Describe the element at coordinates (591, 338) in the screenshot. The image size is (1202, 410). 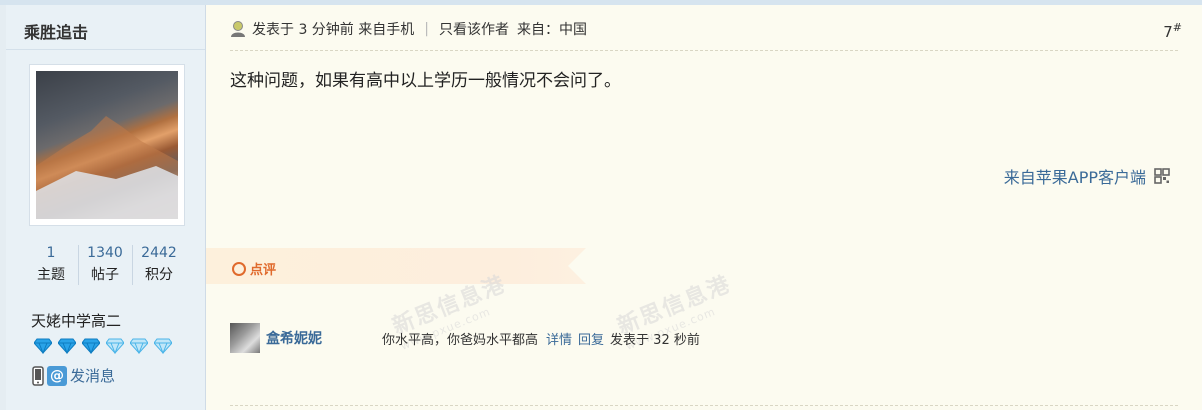
I see `comment-reply-link: 回复` at that location.